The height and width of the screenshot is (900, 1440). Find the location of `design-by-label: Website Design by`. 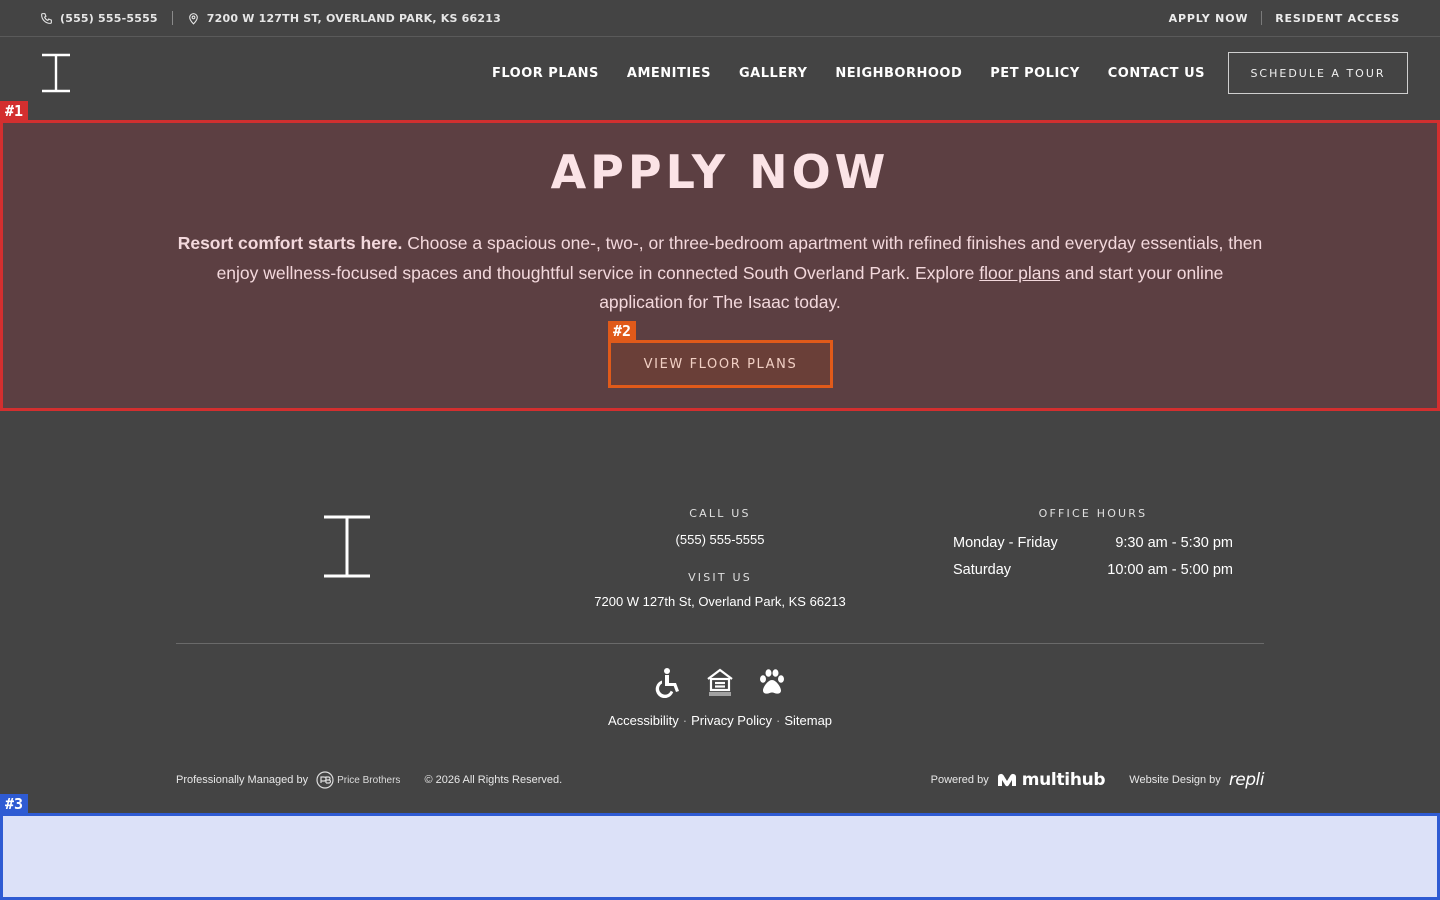

design-by-label: Website Design by is located at coordinates (1175, 780).